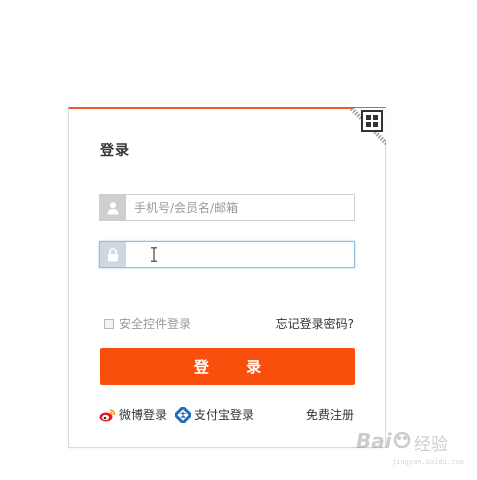  Describe the element at coordinates (154, 254) in the screenshot. I see `text-cursor-icon` at that location.